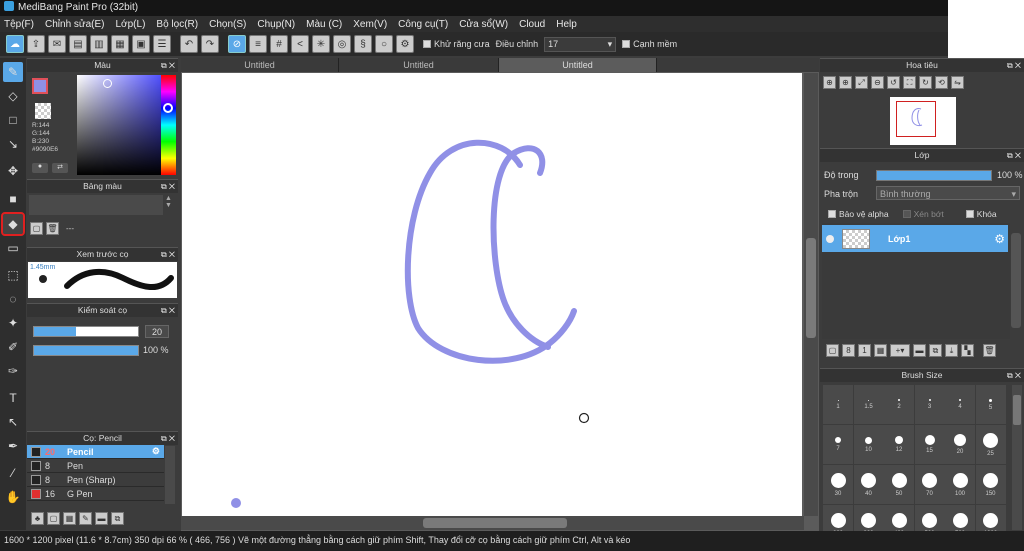 Image resolution: width=1024 pixels, height=551 pixels. Describe the element at coordinates (969, 214) in the screenshot. I see `lock-checkbox` at that location.